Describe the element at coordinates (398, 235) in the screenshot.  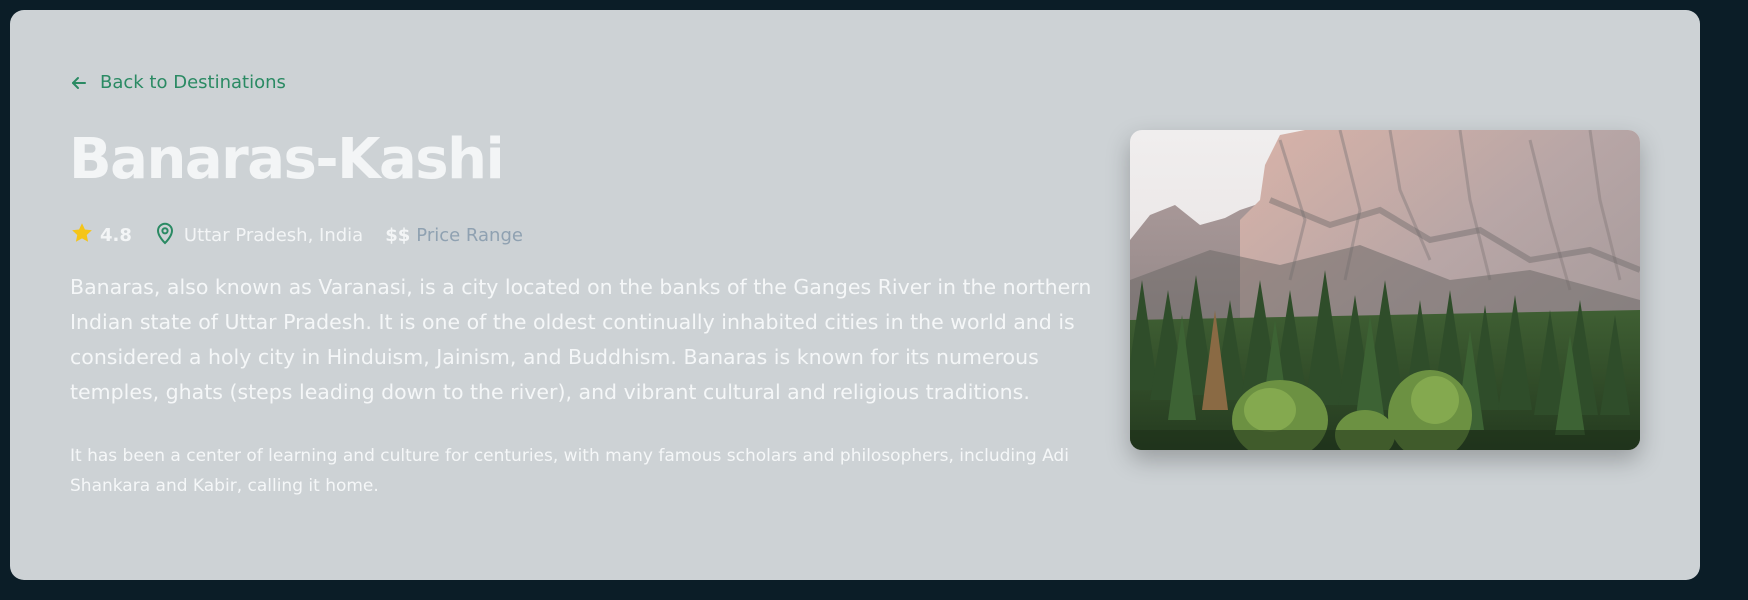
I see `price-symbol: $$` at that location.